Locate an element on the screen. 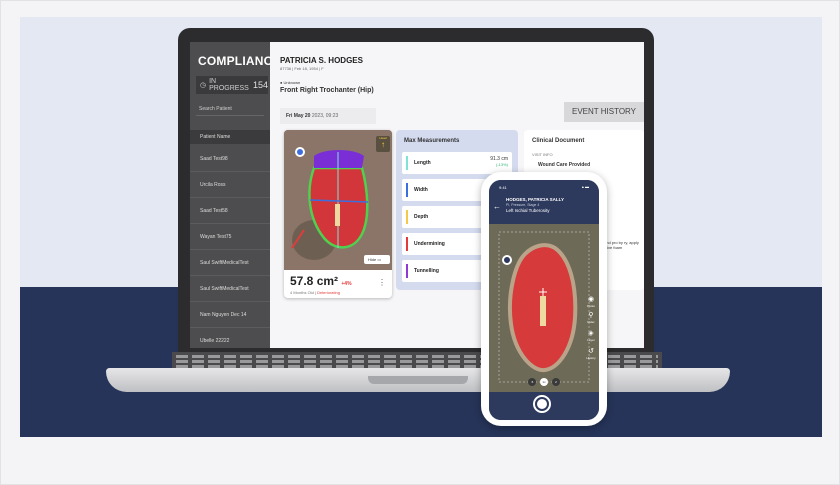  measurement-length: Length 91.3 cm (-13%) is located at coordinates (457, 163).